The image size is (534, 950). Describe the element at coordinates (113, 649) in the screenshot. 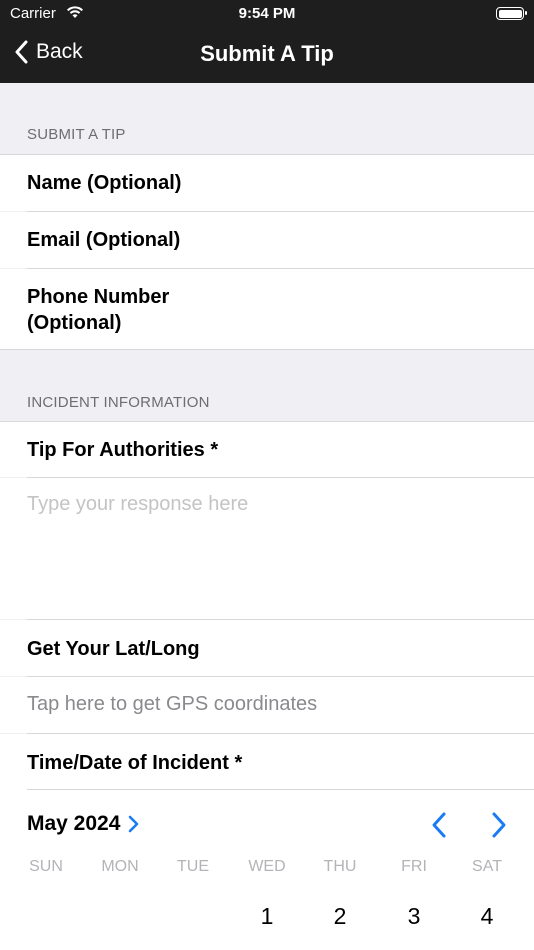

I see `latlong-label: Get Your Lat/Long` at that location.